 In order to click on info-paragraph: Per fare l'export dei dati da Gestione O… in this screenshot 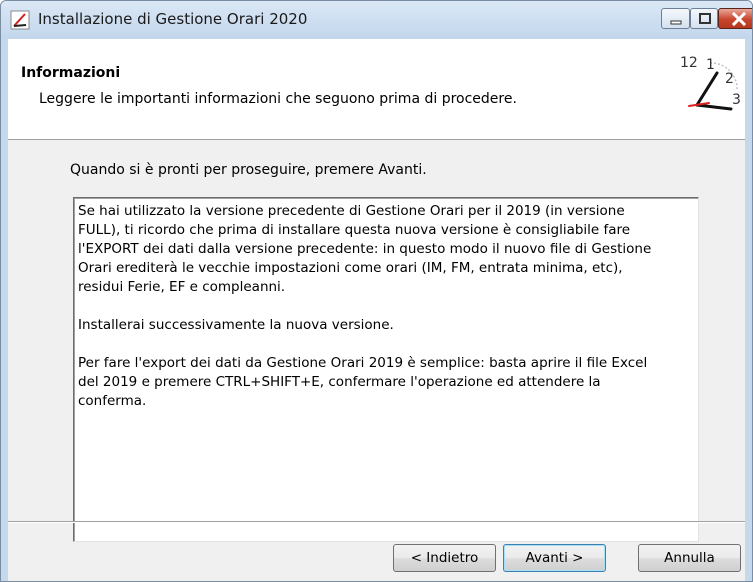, I will do `click(363, 382)`.